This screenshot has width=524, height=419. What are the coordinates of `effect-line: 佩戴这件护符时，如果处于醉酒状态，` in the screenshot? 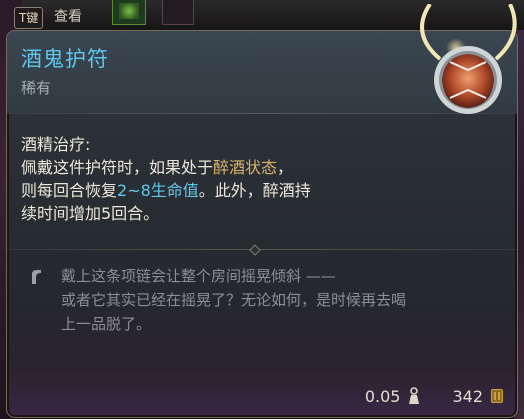 It's located at (231, 167).